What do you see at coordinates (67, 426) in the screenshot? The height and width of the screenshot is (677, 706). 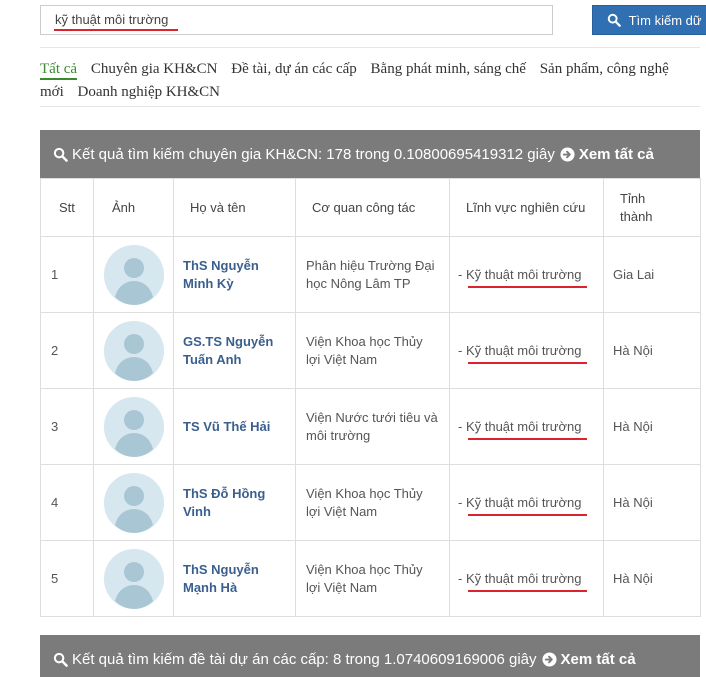 I see `row-index: 3` at bounding box center [67, 426].